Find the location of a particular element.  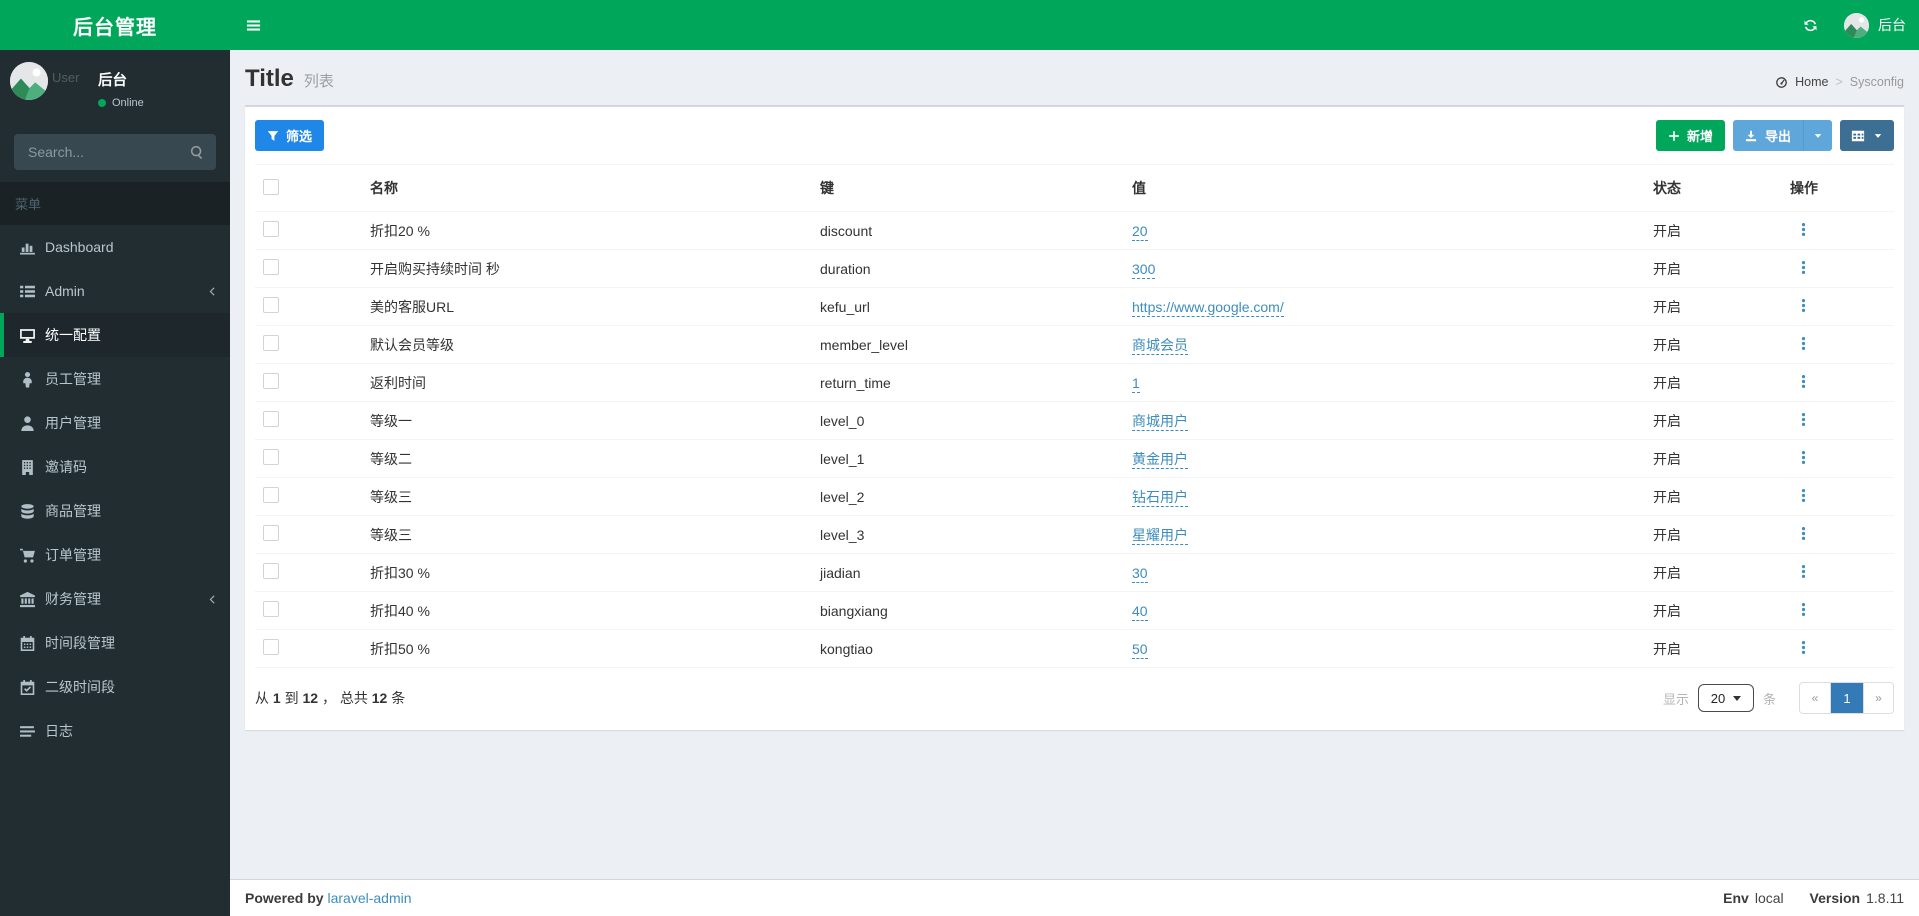

sidebar-item-label: 用户管理 is located at coordinates (73, 423).